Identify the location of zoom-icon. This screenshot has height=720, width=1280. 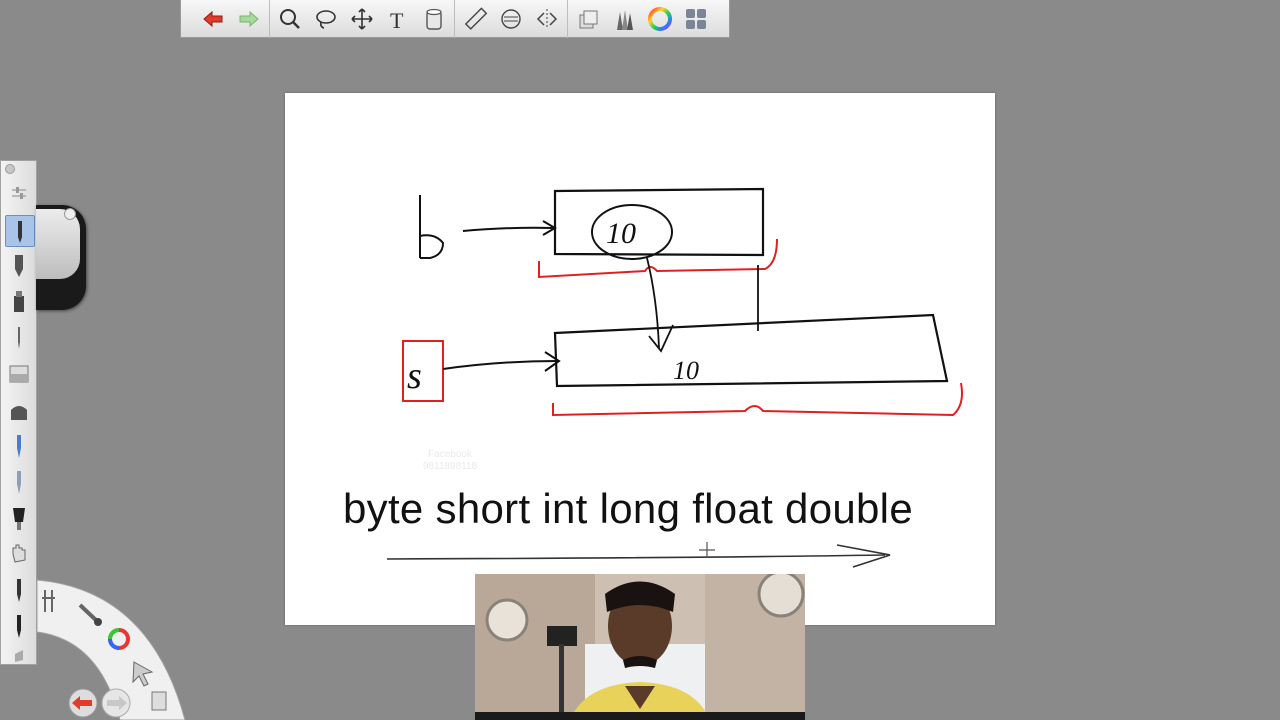
(290, 18).